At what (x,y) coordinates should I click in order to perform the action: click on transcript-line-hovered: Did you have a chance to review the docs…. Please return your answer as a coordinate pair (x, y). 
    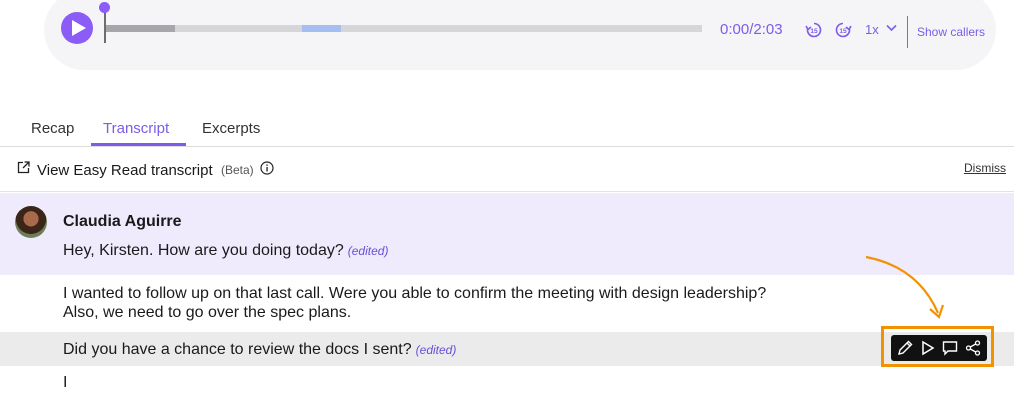
    Looking at the image, I should click on (507, 349).